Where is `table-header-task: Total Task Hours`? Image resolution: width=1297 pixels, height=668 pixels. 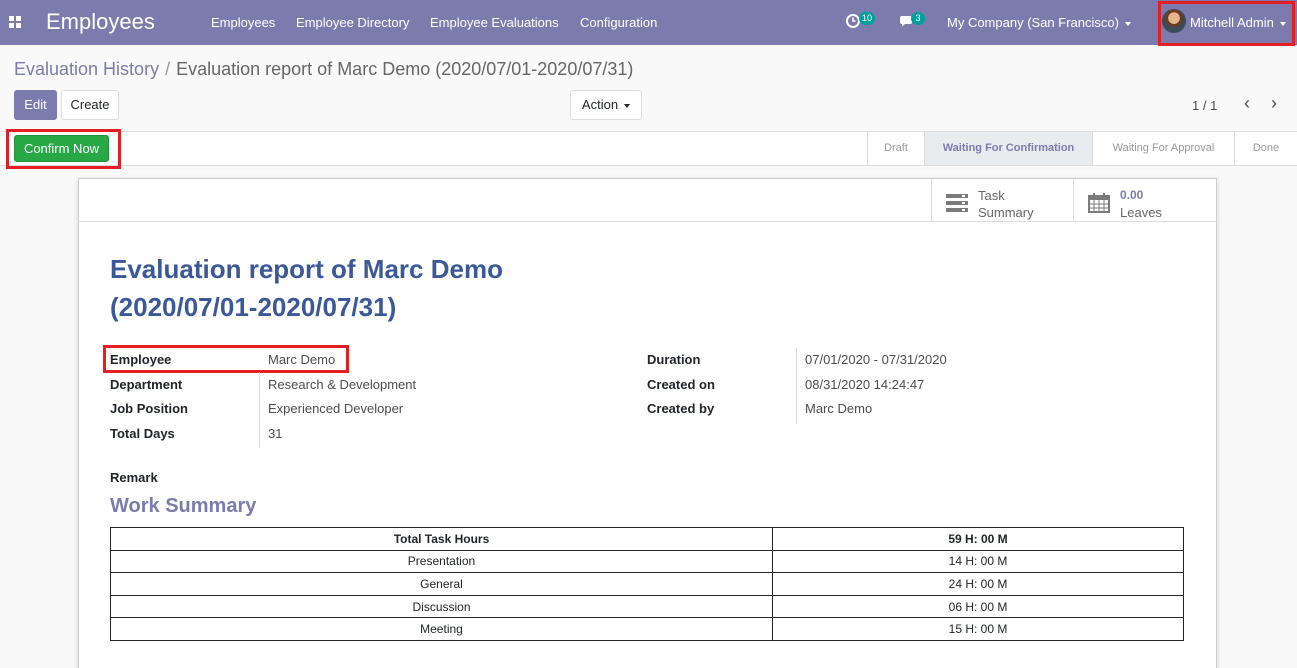 table-header-task: Total Task Hours is located at coordinates (441, 539).